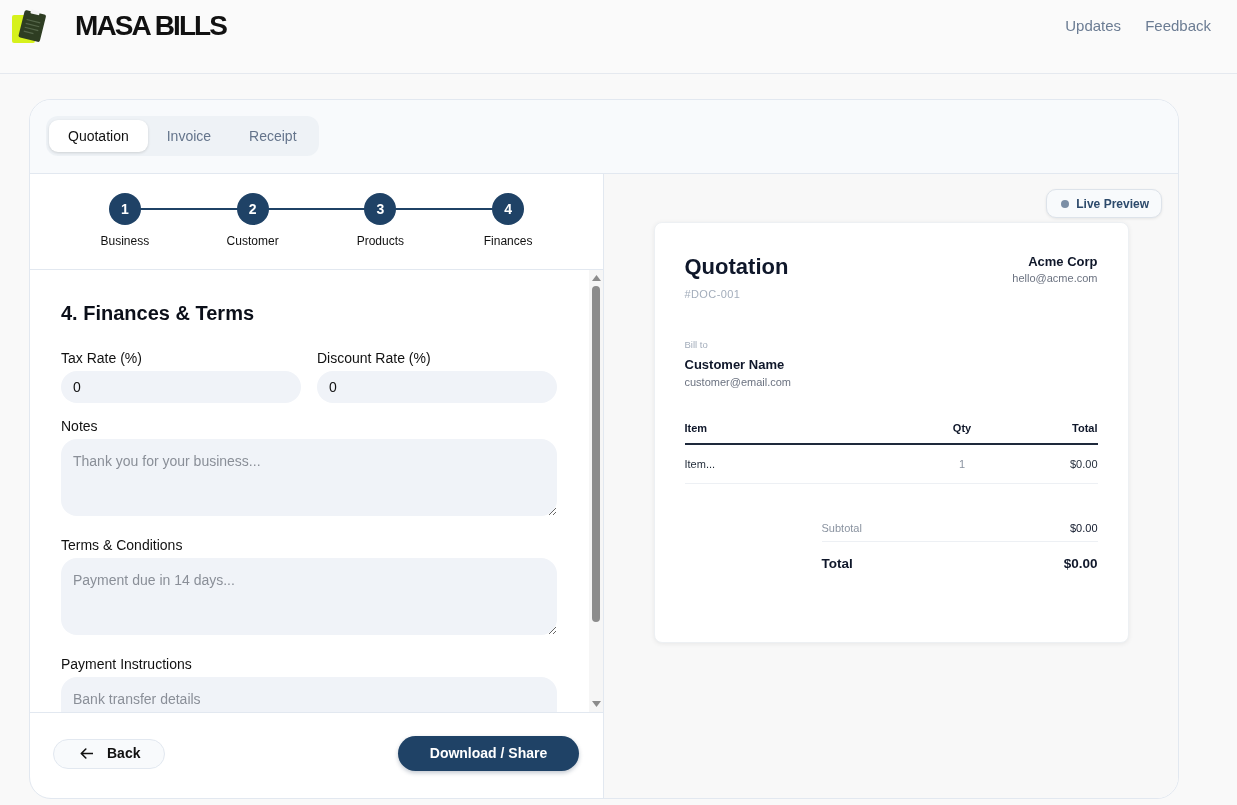 The height and width of the screenshot is (805, 1237). I want to click on step-number: 3, so click(380, 209).